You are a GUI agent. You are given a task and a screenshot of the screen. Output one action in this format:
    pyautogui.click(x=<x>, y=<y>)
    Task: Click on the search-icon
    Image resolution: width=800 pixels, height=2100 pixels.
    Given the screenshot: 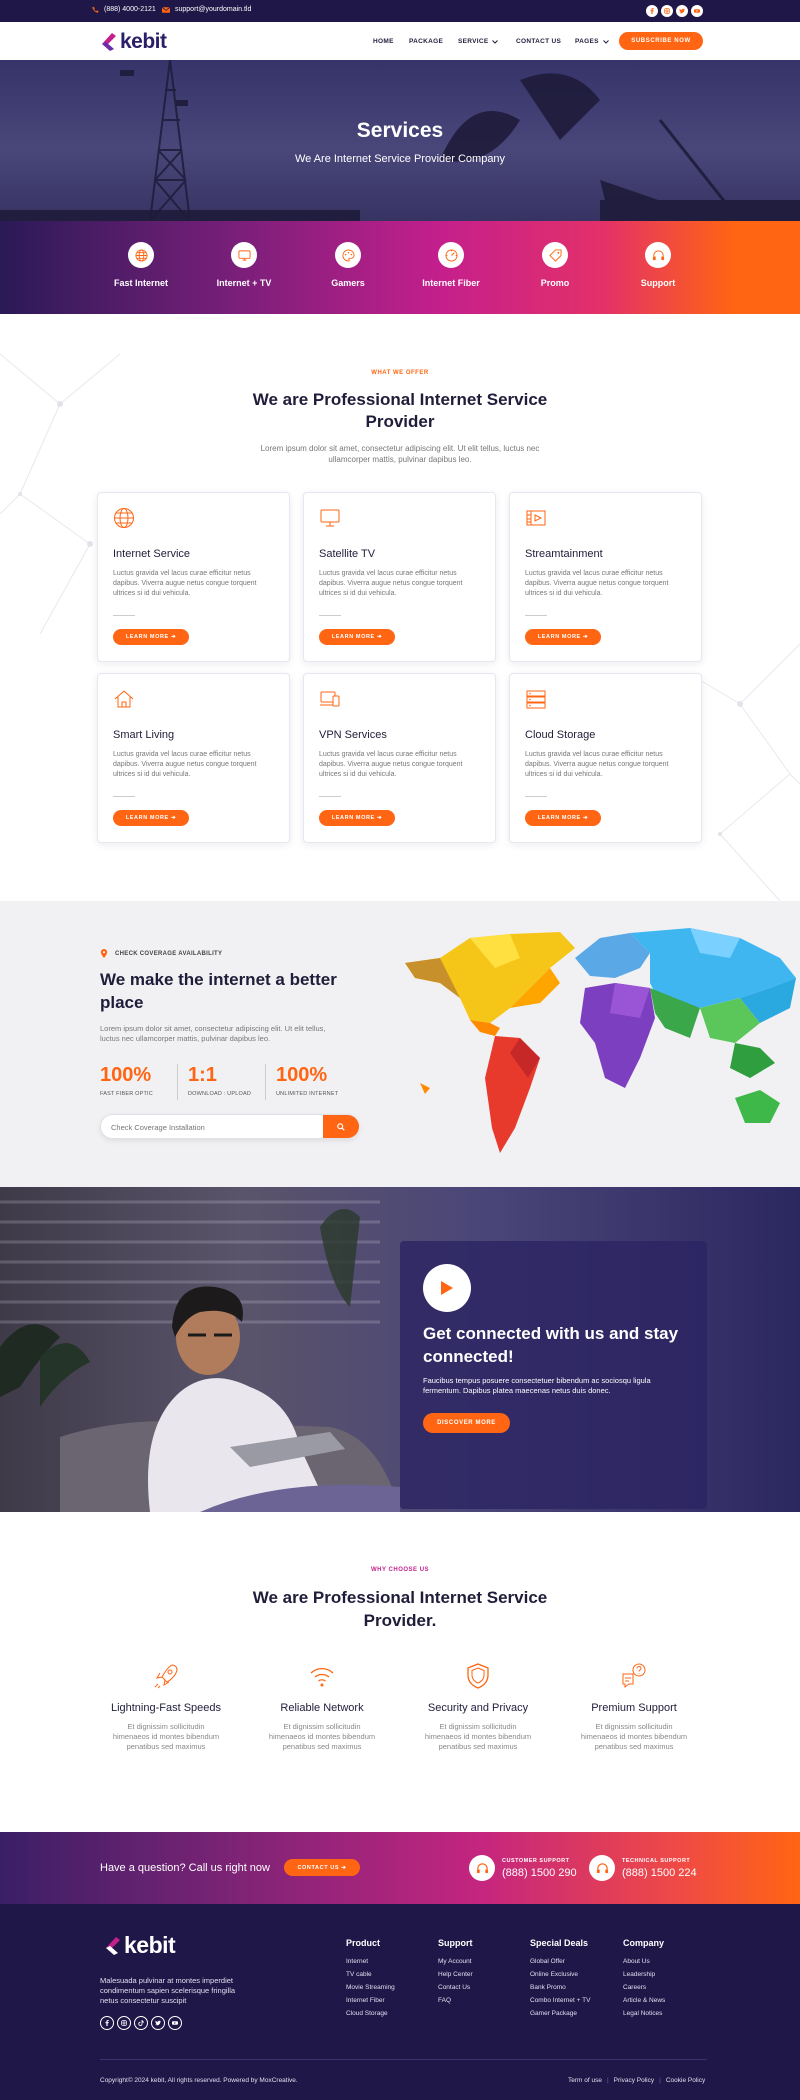 What is the action you would take?
    pyautogui.click(x=341, y=1126)
    